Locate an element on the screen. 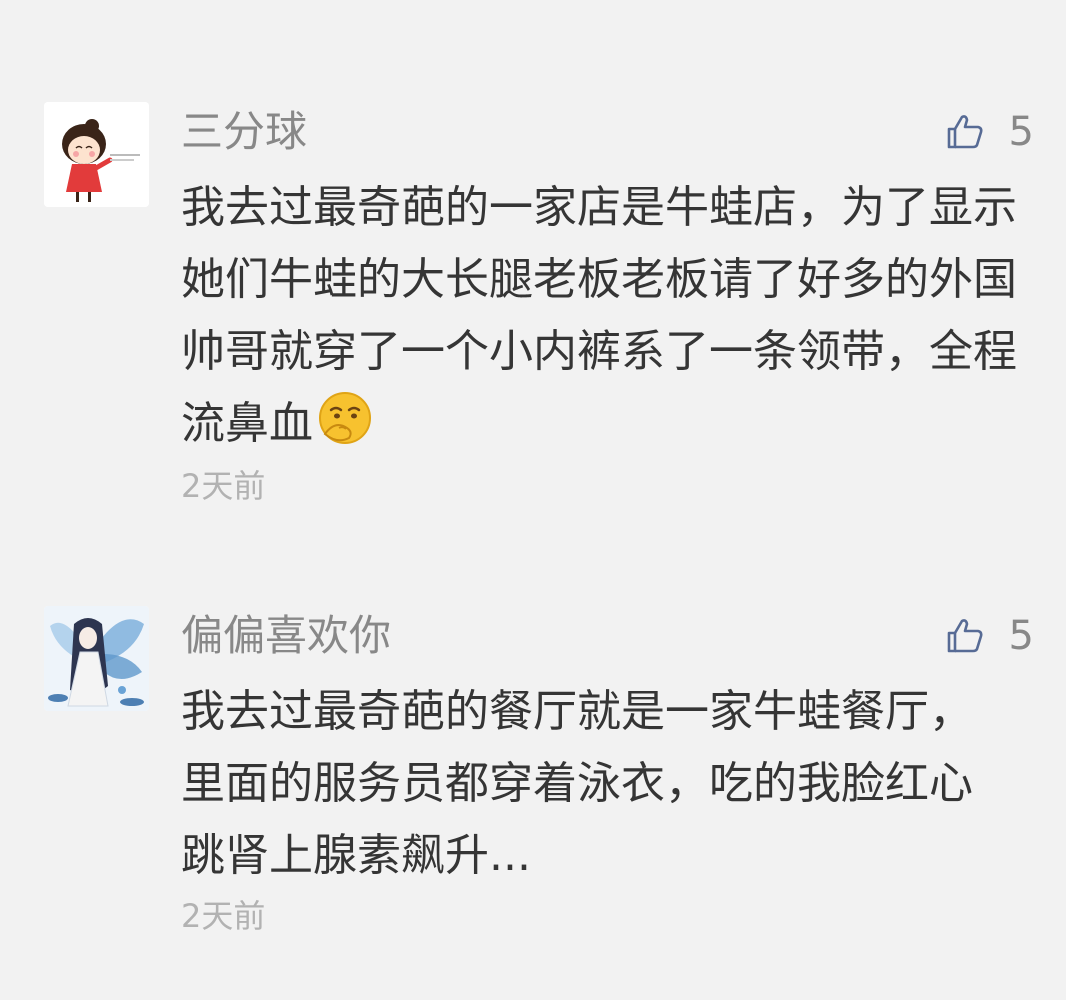  author-name: 三分球 is located at coordinates (244, 132).